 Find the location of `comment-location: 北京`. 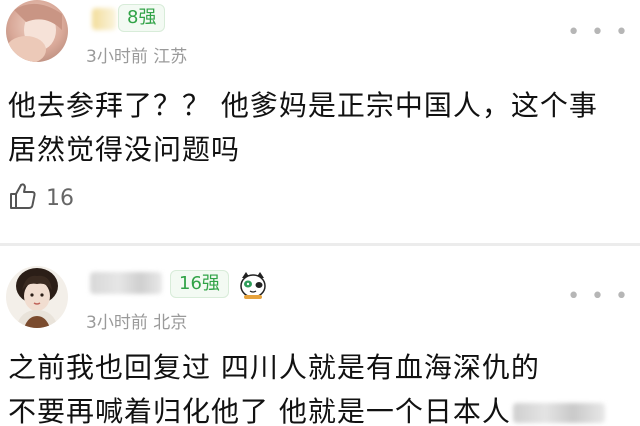

comment-location: 北京 is located at coordinates (170, 323).